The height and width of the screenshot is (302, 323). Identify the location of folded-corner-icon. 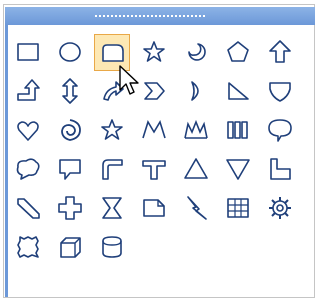
(154, 208).